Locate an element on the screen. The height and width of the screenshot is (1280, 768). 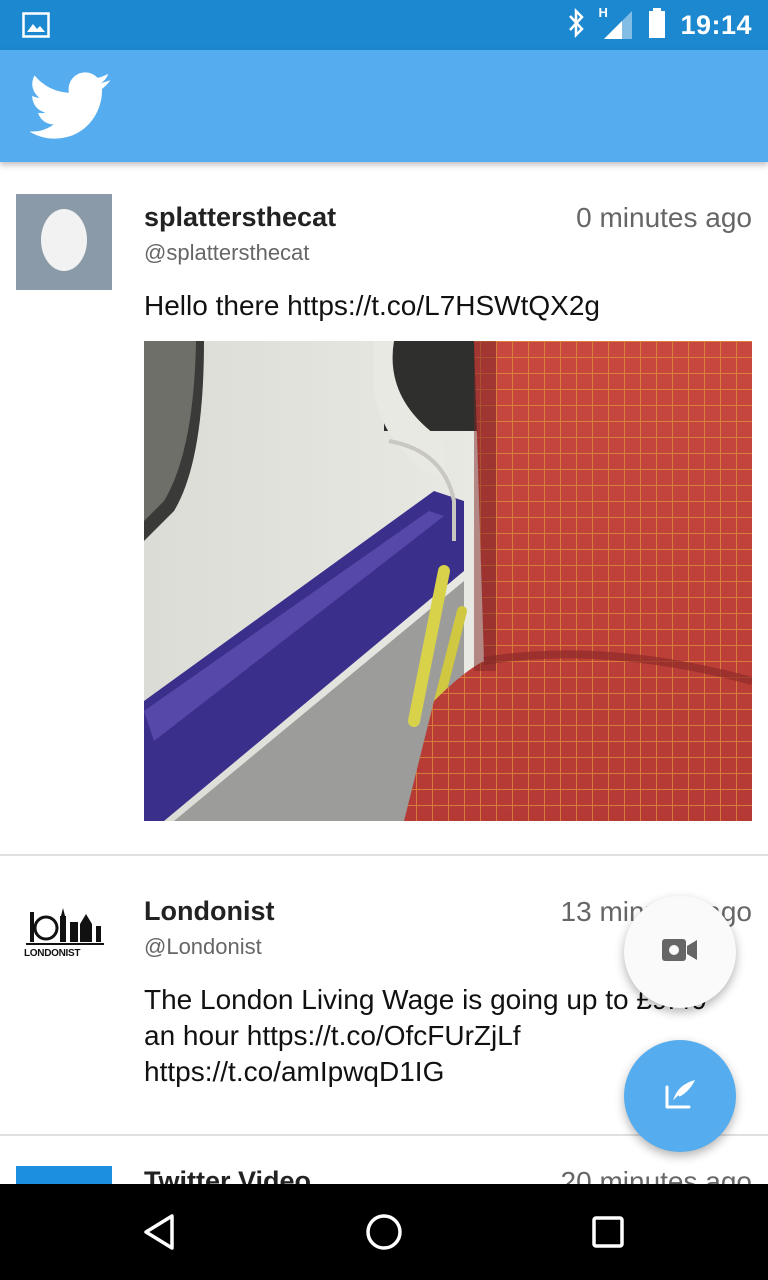
network-type-label: H is located at coordinates (603, 12).